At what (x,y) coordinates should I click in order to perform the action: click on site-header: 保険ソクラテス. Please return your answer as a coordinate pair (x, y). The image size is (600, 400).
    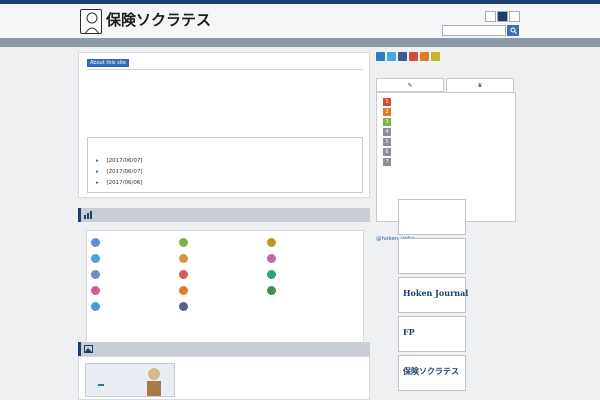
    Looking at the image, I should click on (300, 19).